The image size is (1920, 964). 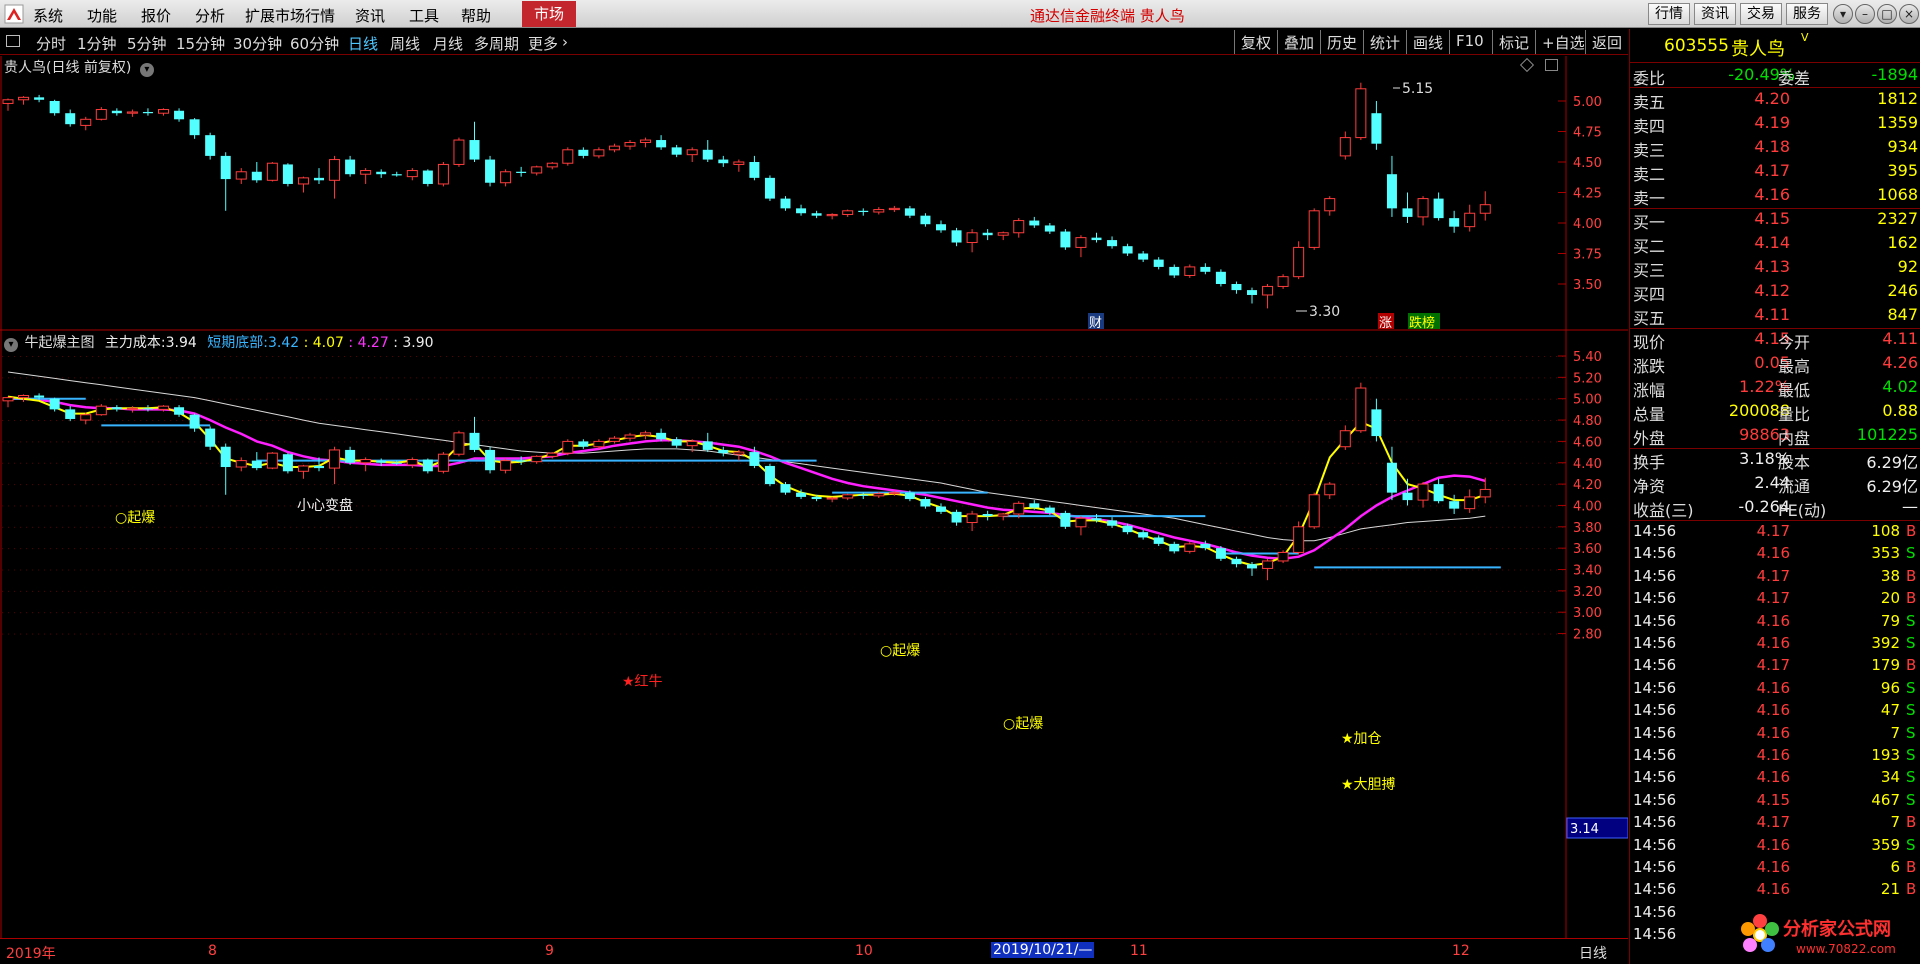 What do you see at coordinates (1715, 14) in the screenshot?
I see `top-news-button: 资讯` at bounding box center [1715, 14].